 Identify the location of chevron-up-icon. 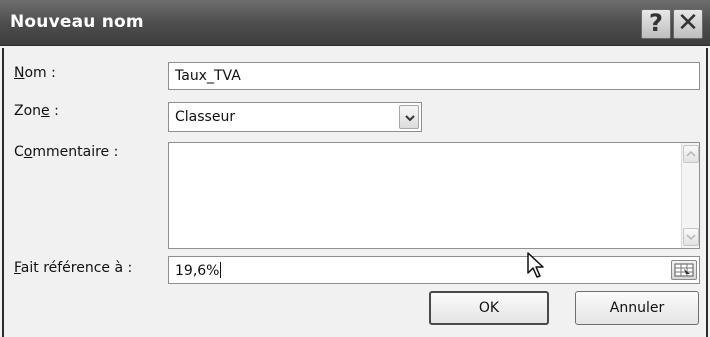
(691, 153).